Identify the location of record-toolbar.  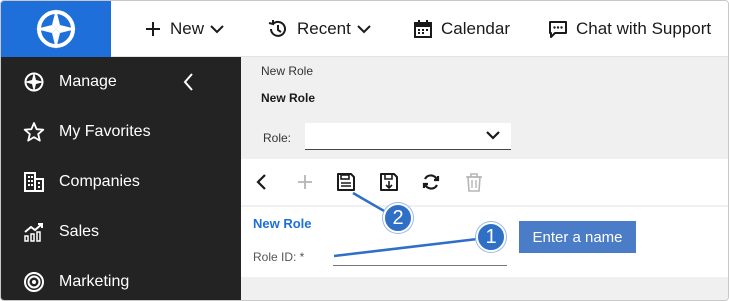
(484, 182).